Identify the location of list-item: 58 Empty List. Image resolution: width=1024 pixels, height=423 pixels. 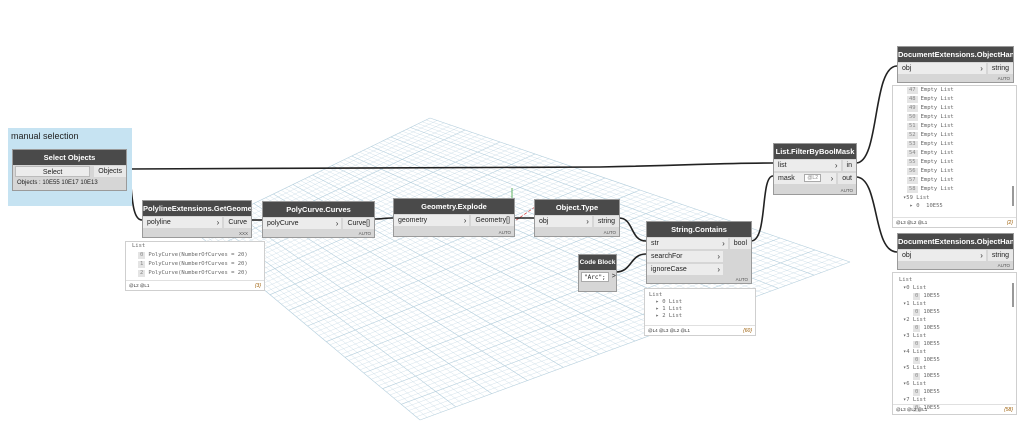
(930, 189).